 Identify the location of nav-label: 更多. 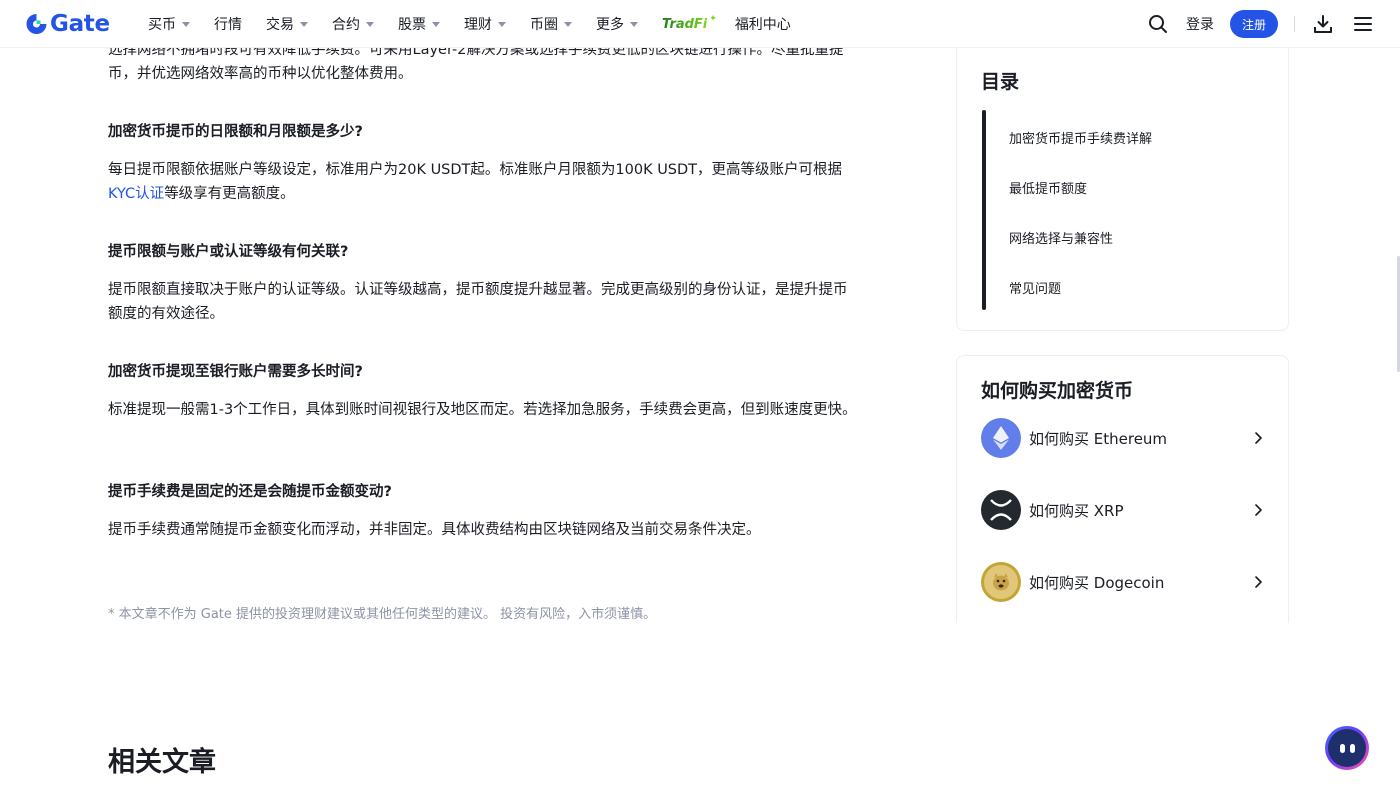
(610, 25).